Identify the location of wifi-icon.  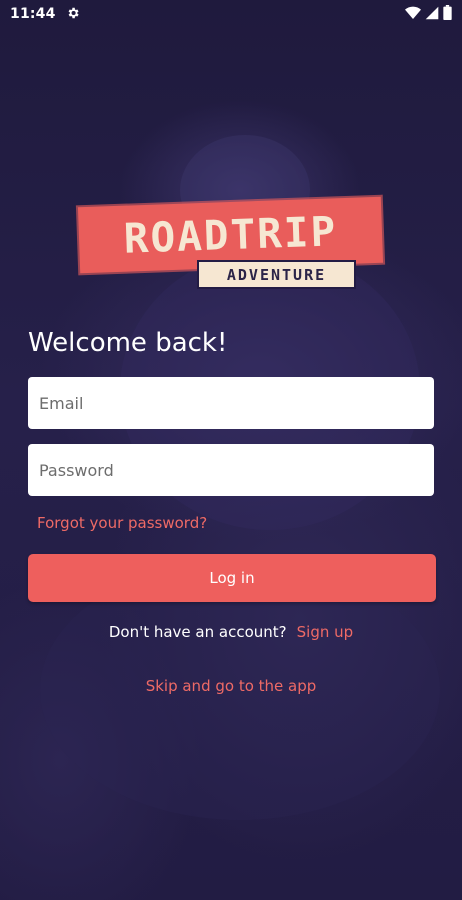
(413, 14).